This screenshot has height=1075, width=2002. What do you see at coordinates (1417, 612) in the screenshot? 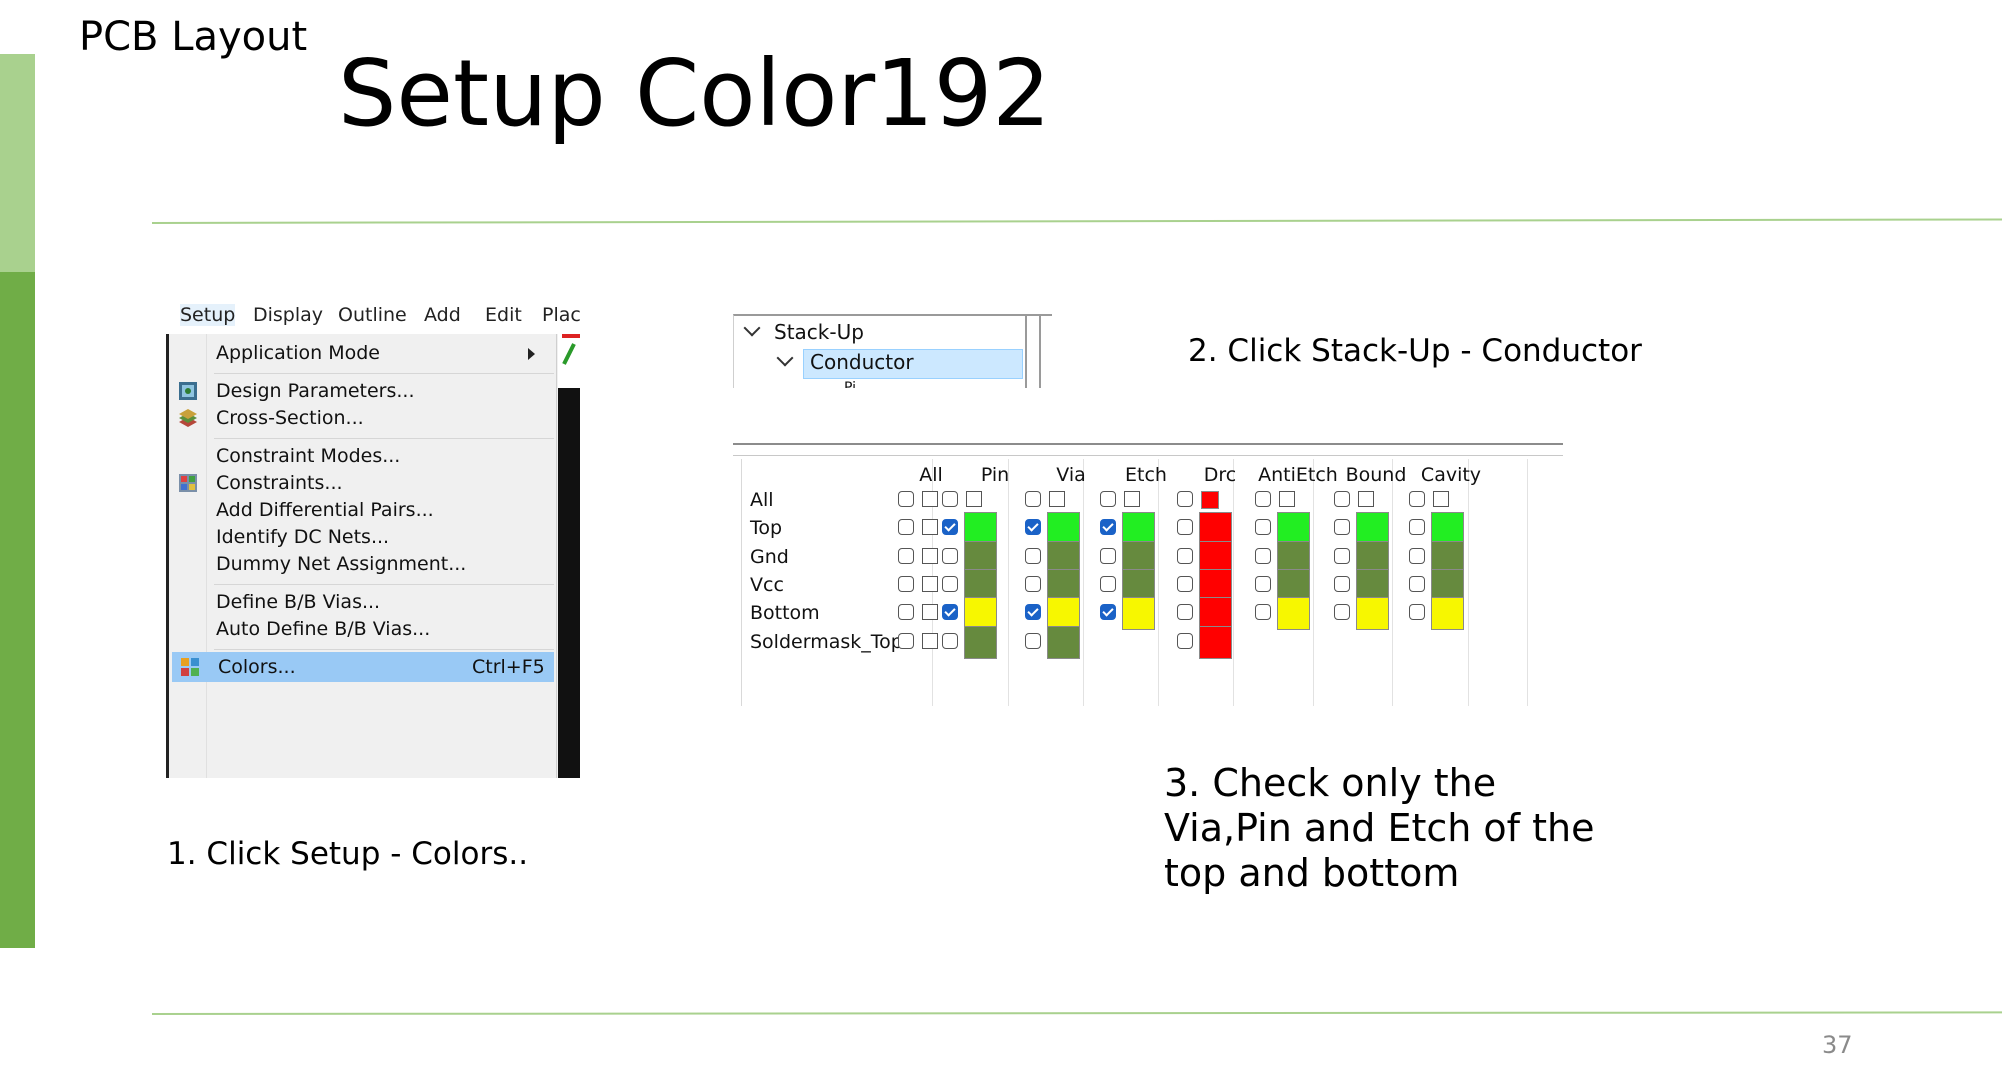
I see `checkbox-bottom-cavity` at bounding box center [1417, 612].